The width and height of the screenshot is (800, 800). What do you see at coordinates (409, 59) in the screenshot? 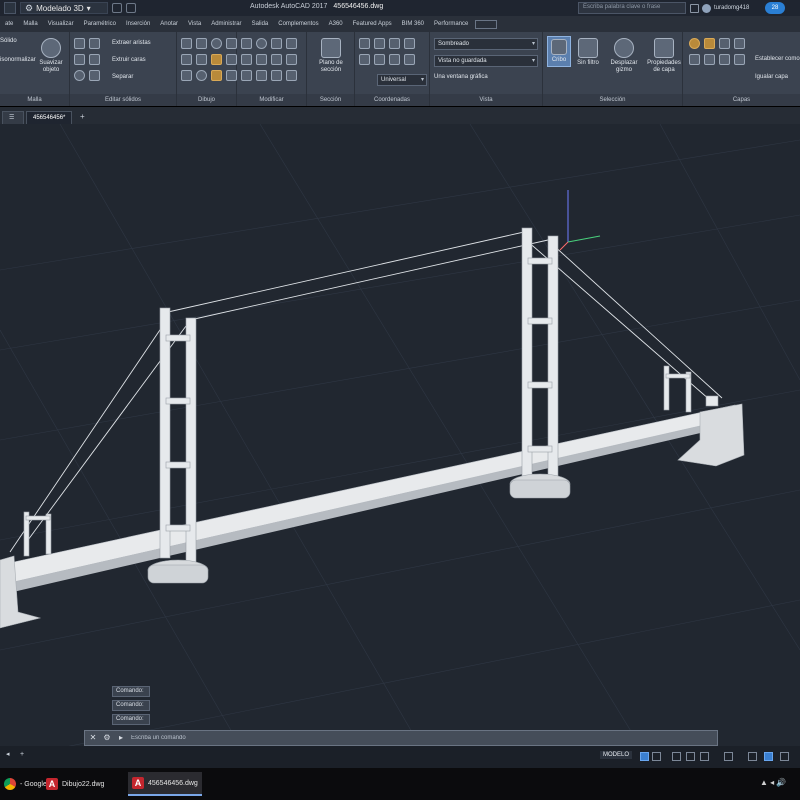
I see `ucs-object-icon` at bounding box center [409, 59].